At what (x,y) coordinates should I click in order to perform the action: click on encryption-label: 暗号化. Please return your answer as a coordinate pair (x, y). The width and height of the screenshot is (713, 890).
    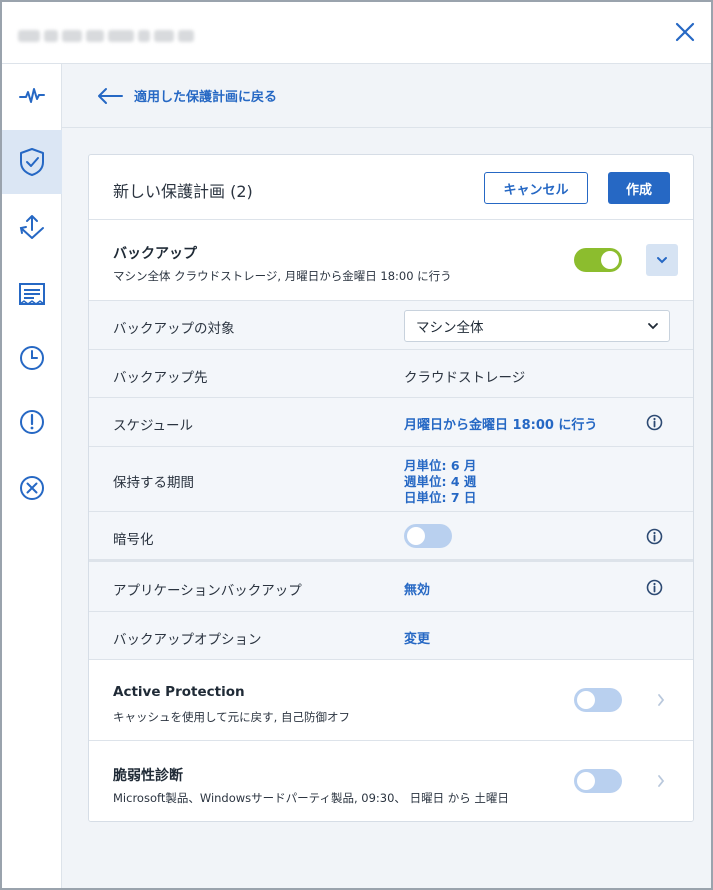
    Looking at the image, I should click on (133, 540).